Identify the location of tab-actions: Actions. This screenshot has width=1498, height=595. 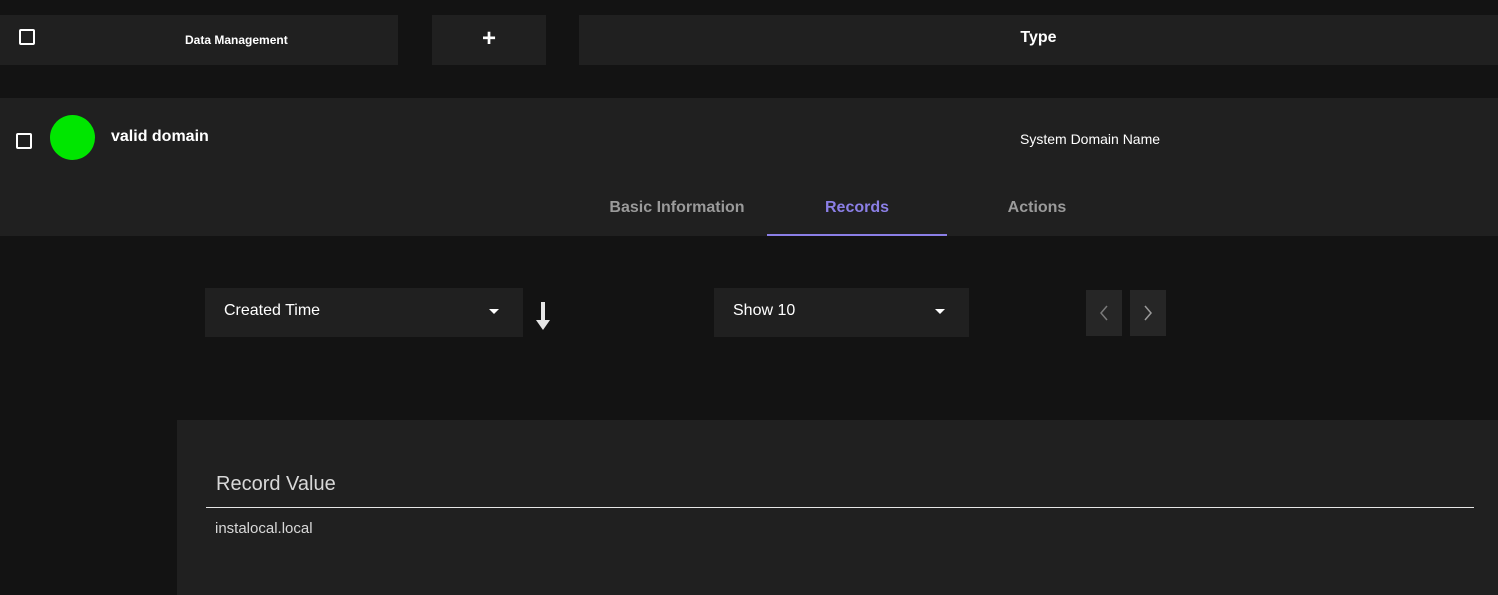
(1037, 210).